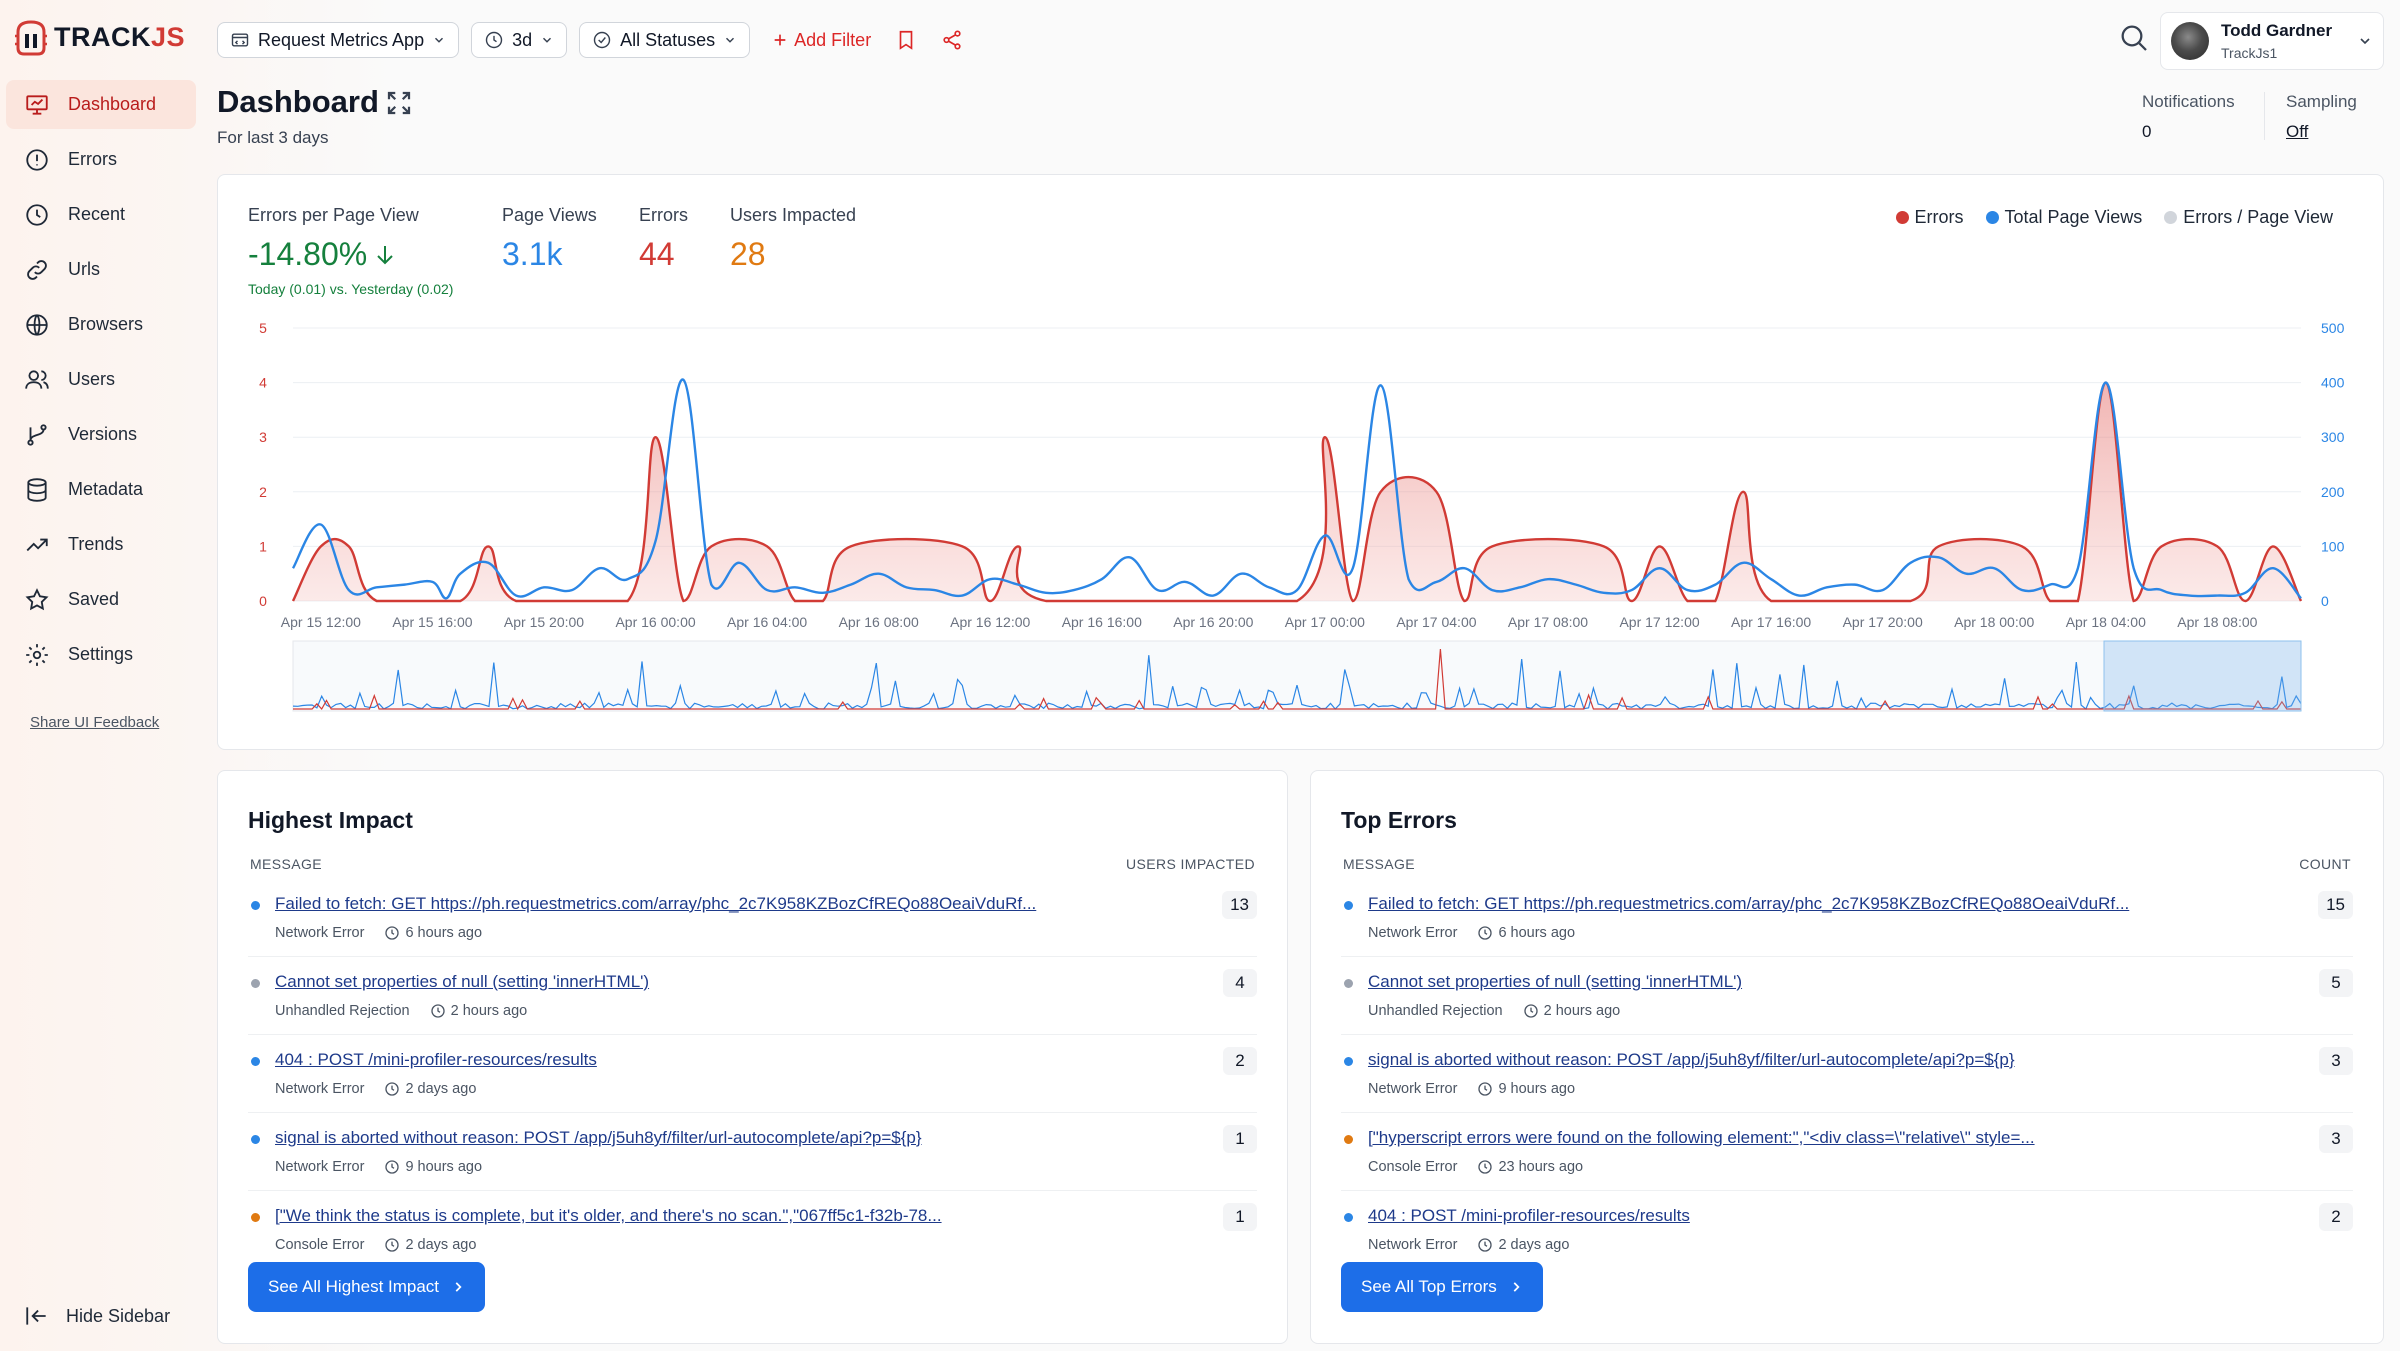  What do you see at coordinates (1530, 1167) in the screenshot?
I see `error-time: 23 hours ago` at bounding box center [1530, 1167].